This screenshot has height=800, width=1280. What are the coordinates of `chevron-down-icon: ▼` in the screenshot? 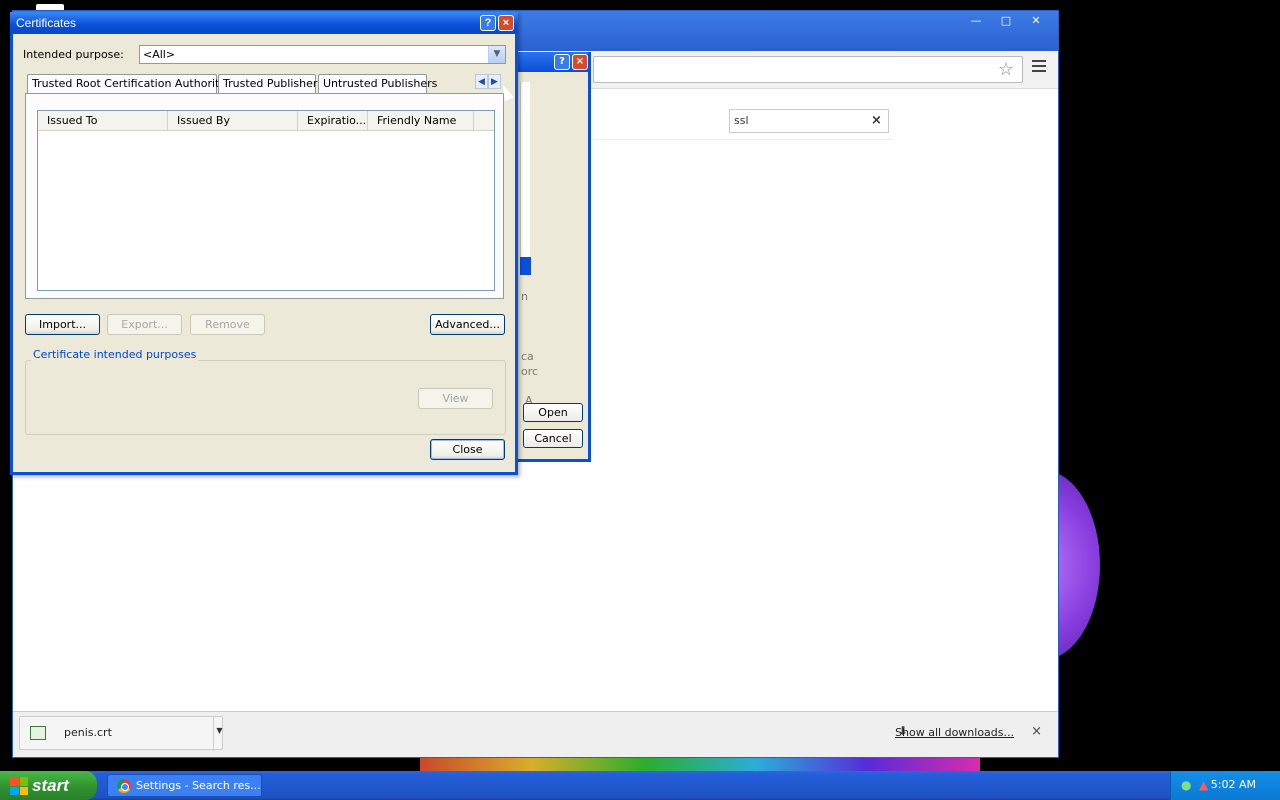 It's located at (496, 54).